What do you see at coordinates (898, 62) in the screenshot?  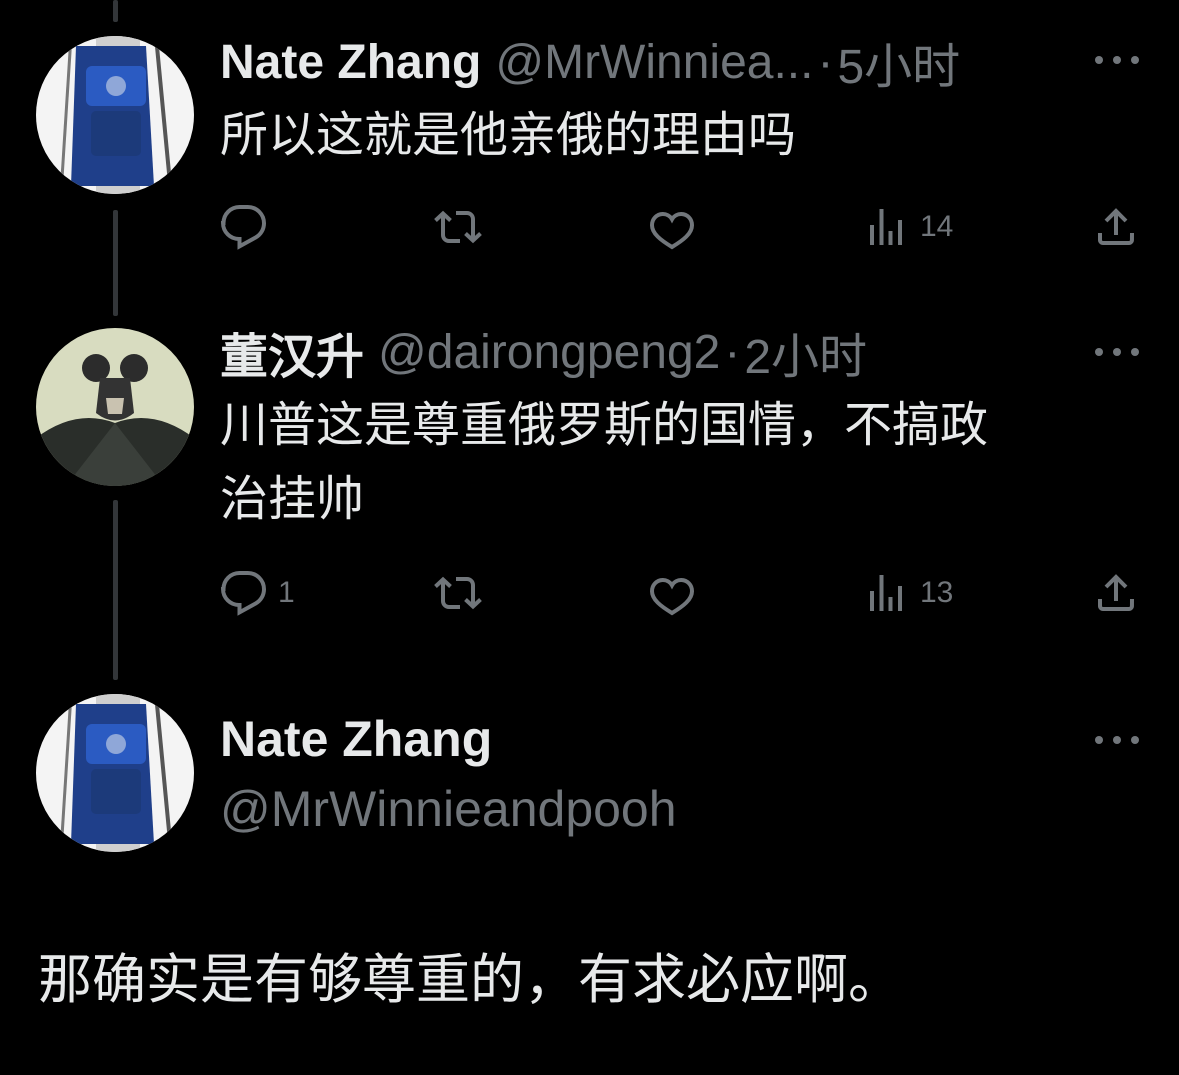 I see `timestamp: 5小时` at bounding box center [898, 62].